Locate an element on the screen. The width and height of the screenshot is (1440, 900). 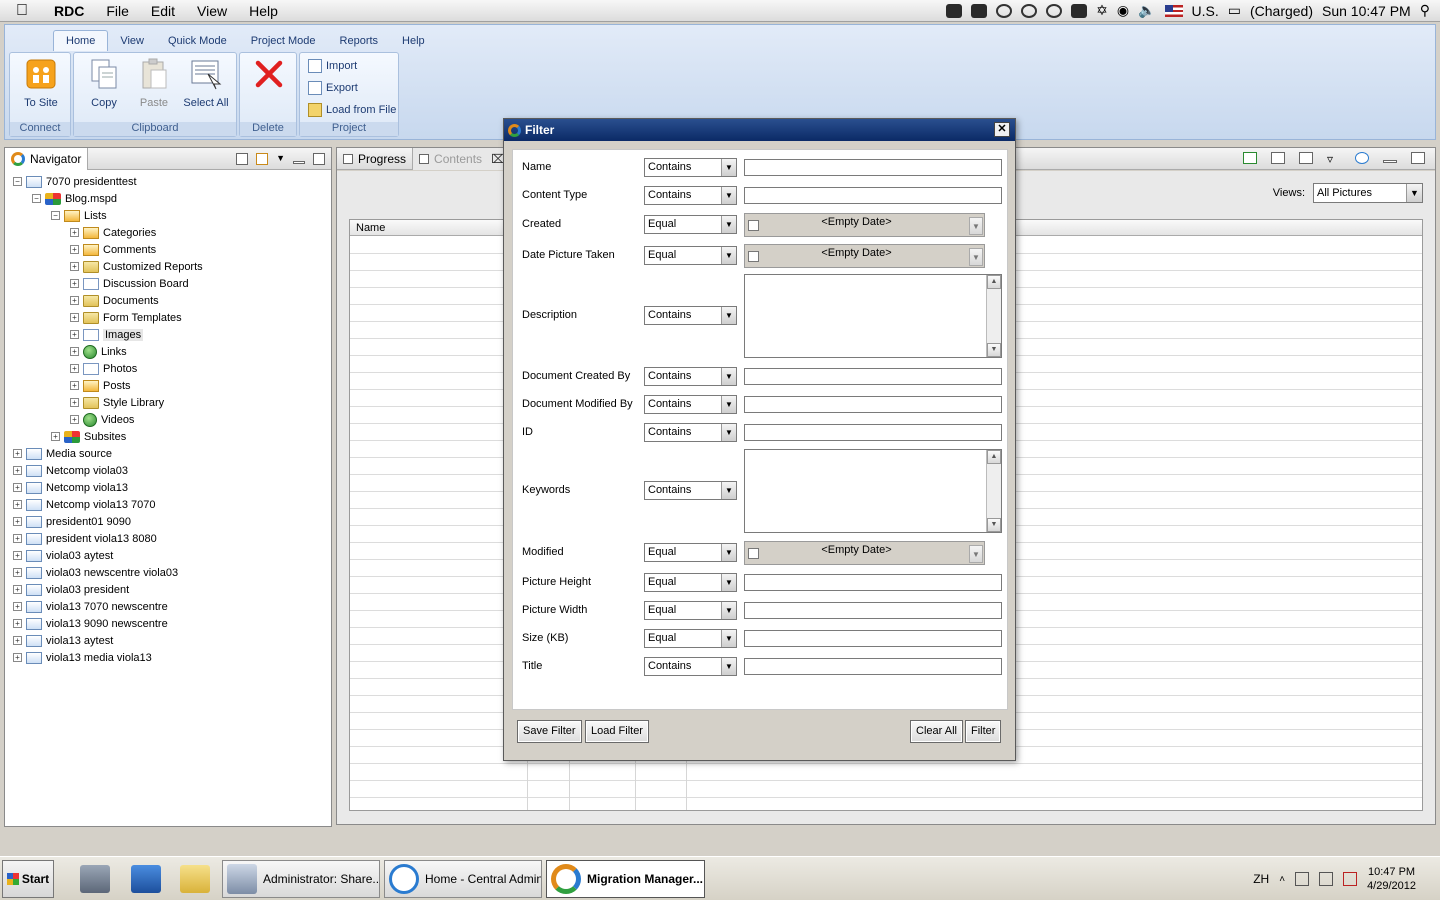
spotlight-icon: ⚲ is located at coordinates (1425, 10).